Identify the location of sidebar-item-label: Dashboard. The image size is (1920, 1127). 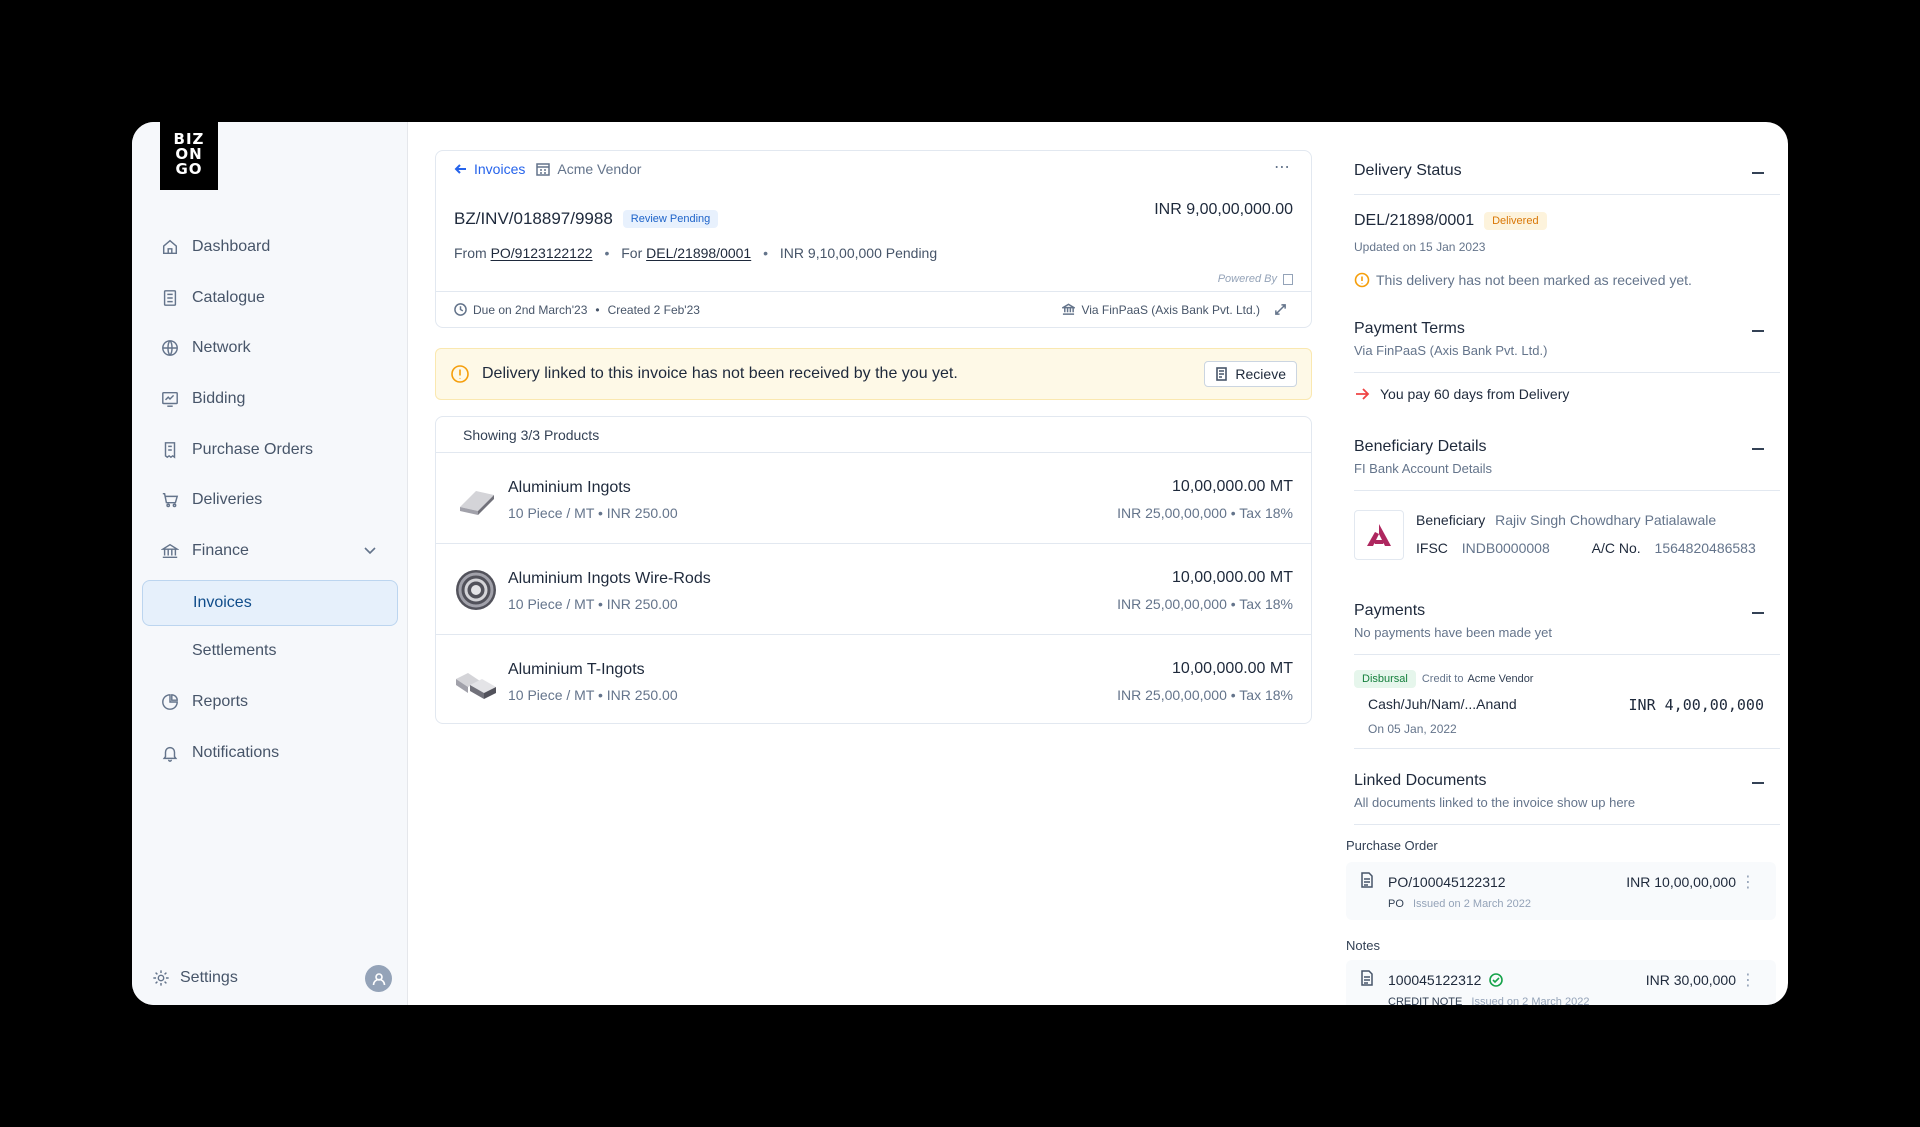
(231, 247).